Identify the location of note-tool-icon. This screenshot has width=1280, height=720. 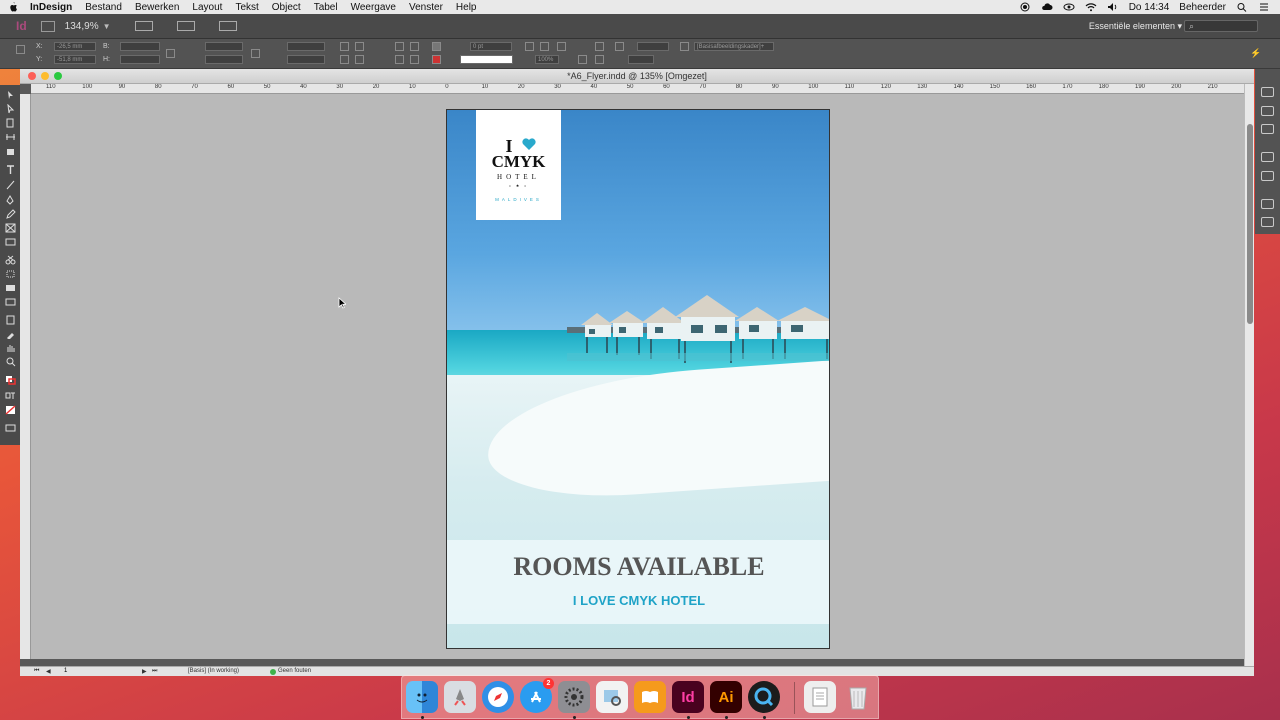
(10, 320).